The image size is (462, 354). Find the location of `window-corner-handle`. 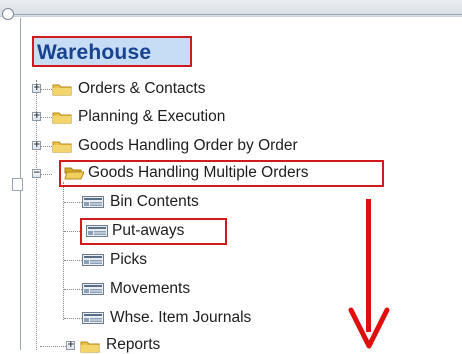

window-corner-handle is located at coordinates (8, 14).